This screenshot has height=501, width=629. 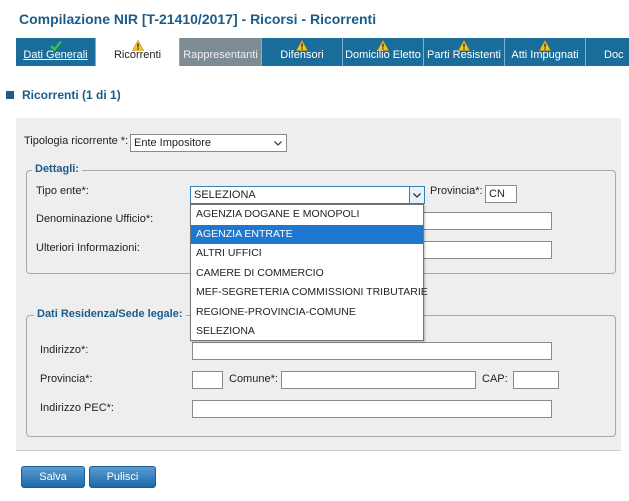 What do you see at coordinates (464, 55) in the screenshot?
I see `tab-label: Parti Resistenti` at bounding box center [464, 55].